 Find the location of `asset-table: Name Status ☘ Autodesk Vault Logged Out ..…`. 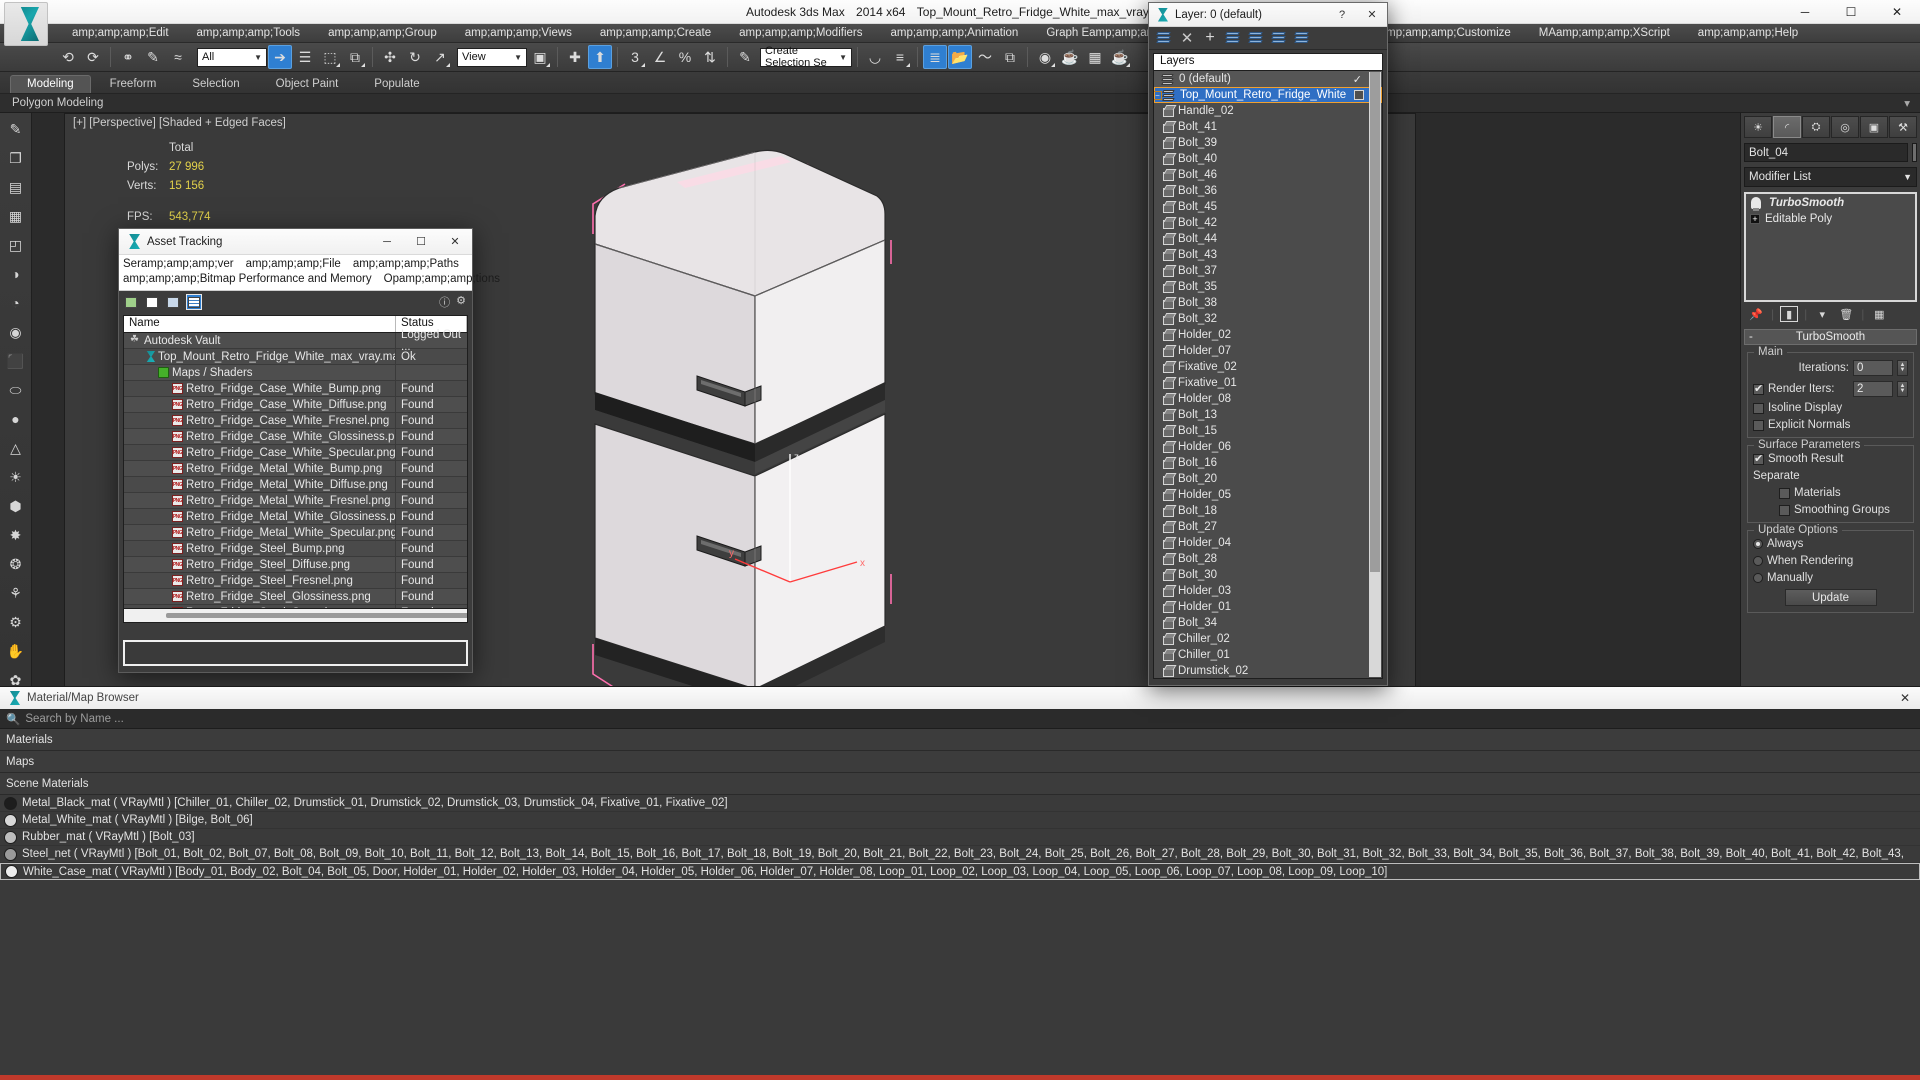

asset-table: Name Status ☘ Autodesk Vault Logged Out ..… is located at coordinates (295, 469).